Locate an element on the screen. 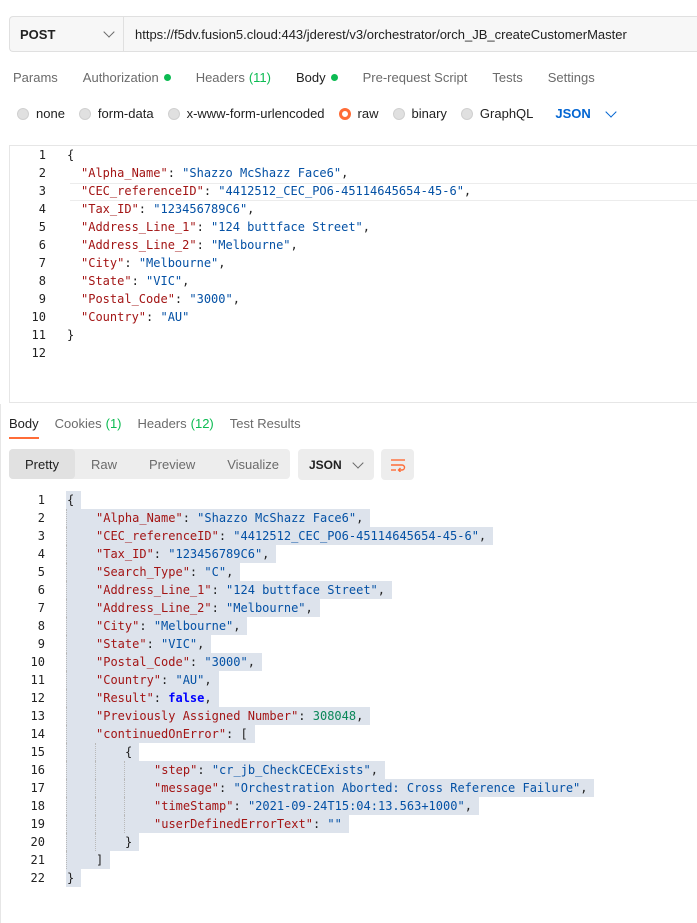 This screenshot has height=923, width=697. json-token: "Postal_Code" is located at coordinates (128, 299).